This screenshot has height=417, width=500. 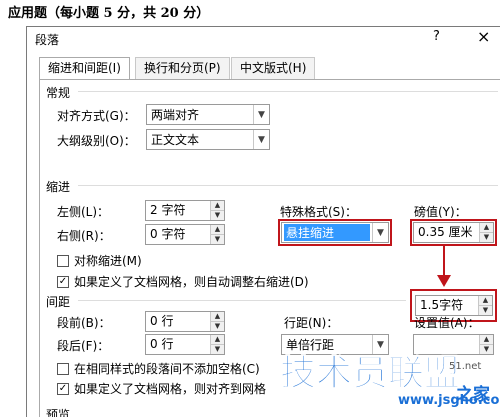 I want to click on outline-select: 正文文本 ▼, so click(x=208, y=139).